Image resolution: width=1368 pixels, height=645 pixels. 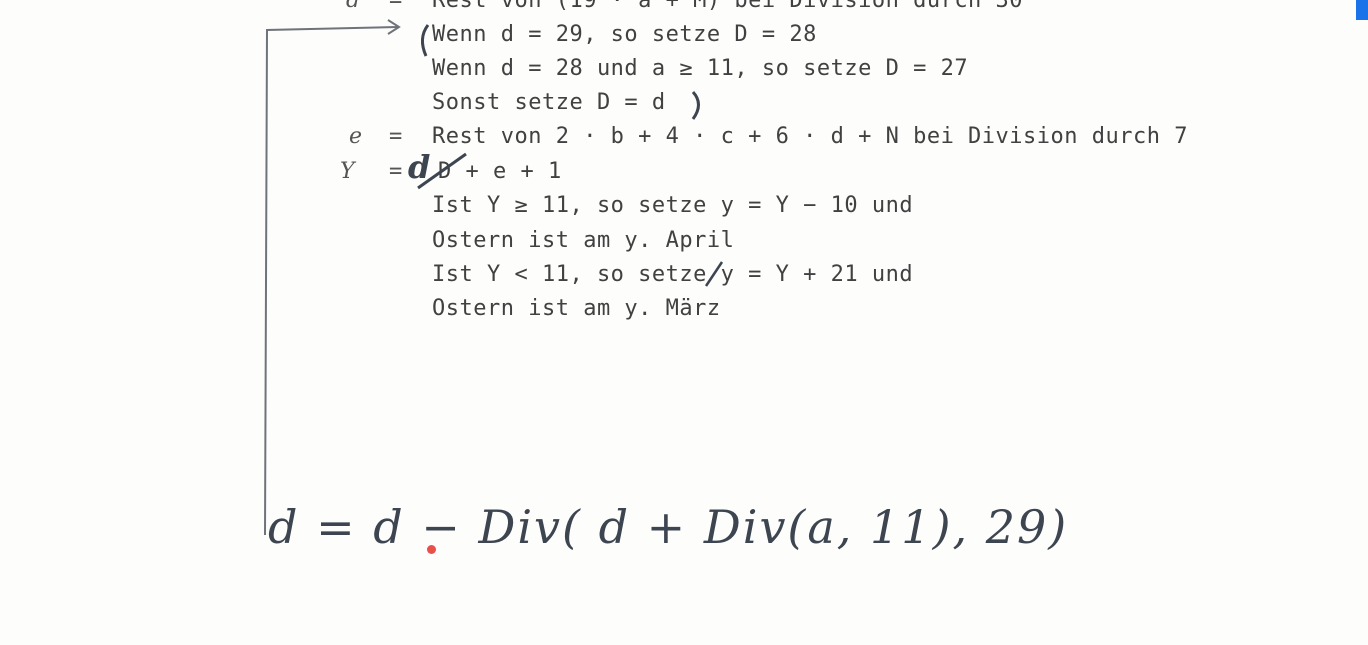 I want to click on strike-through-D, so click(x=442, y=171).